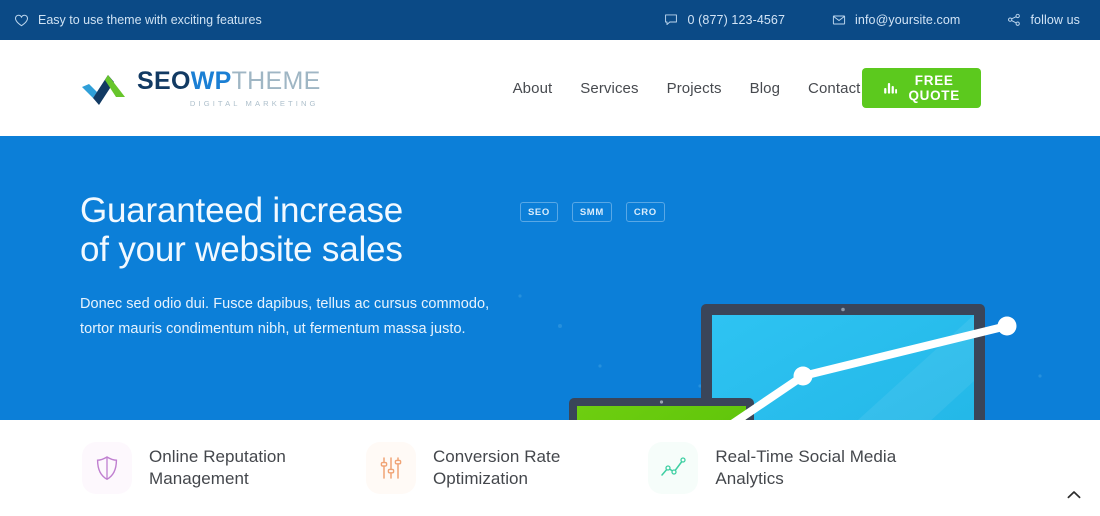  I want to click on site-logo: SEOWPTHEME DIGITAL MARKETING, so click(200, 88).